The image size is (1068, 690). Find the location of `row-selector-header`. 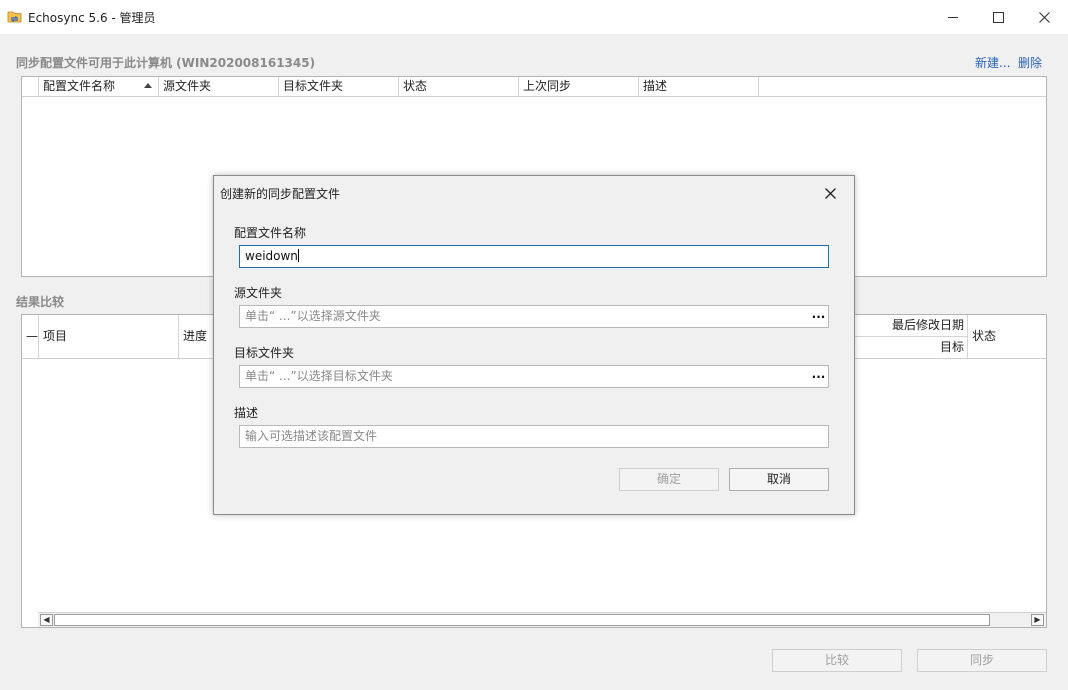

row-selector-header is located at coordinates (30, 87).